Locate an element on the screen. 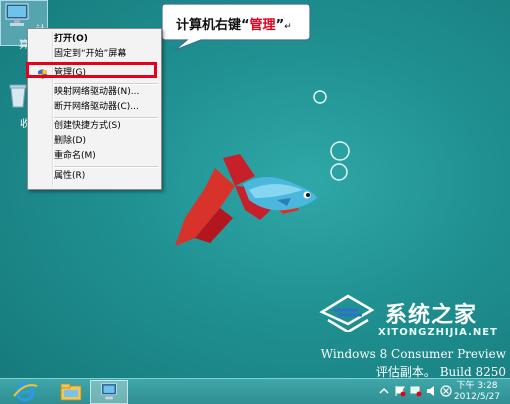 This screenshot has width=510, height=404. clock-time: 下午 3:28 is located at coordinates (477, 386).